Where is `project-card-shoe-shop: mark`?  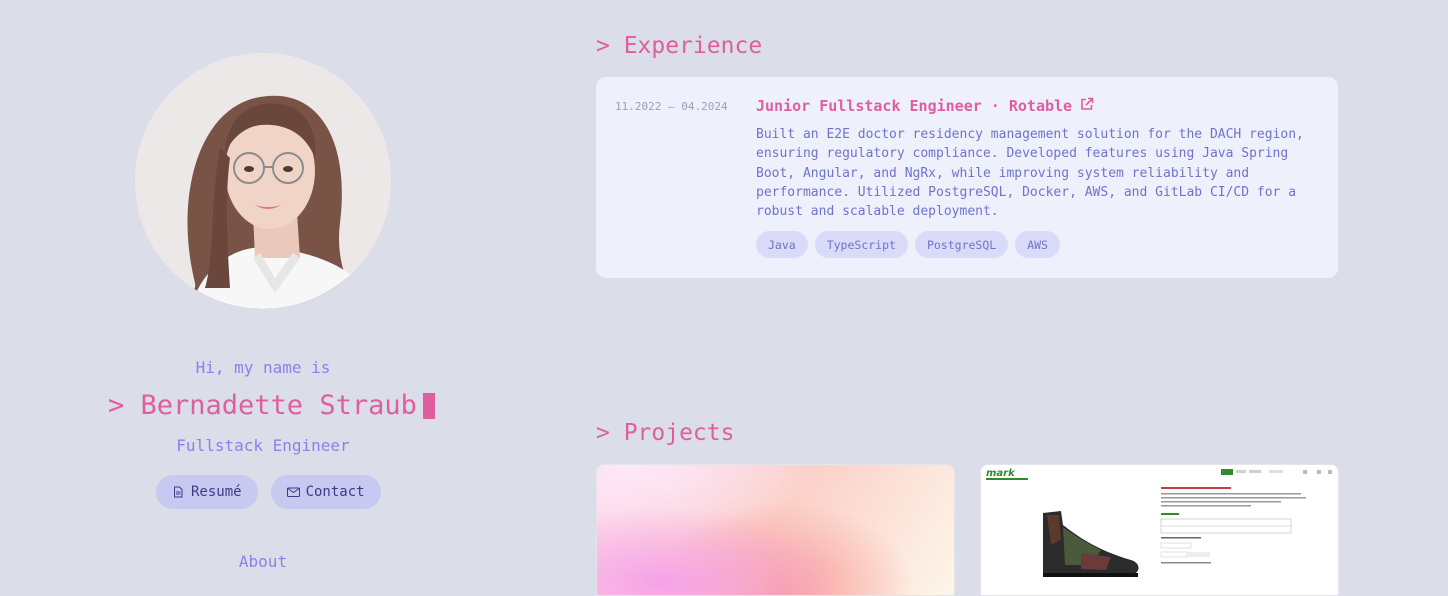
project-card-shoe-shop: mark is located at coordinates (1159, 530).